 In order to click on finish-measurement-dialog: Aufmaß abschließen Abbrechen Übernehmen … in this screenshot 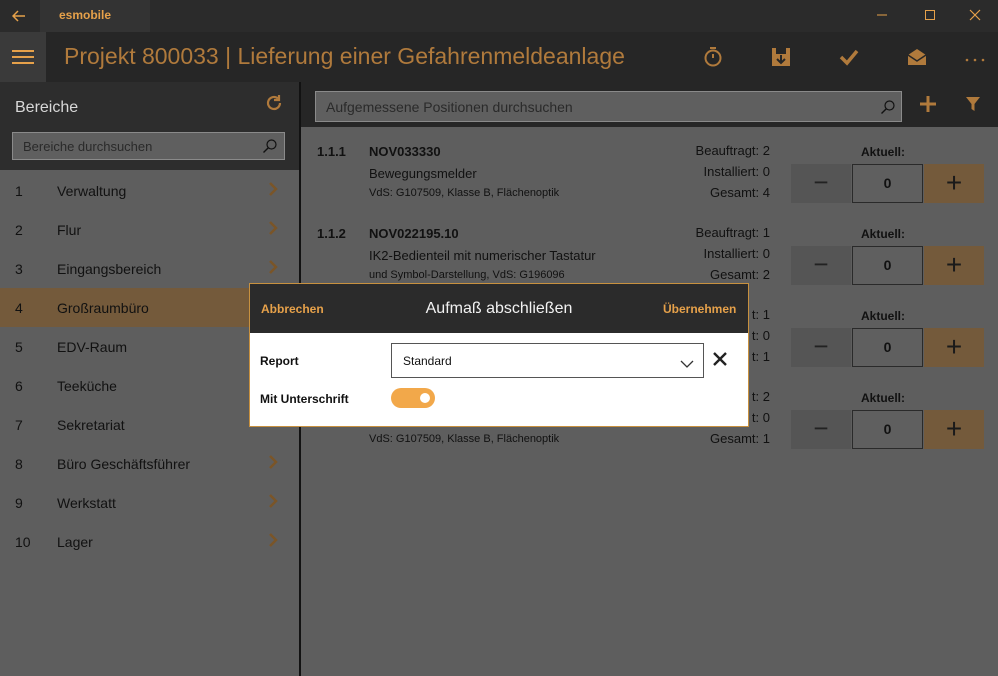, I will do `click(499, 355)`.